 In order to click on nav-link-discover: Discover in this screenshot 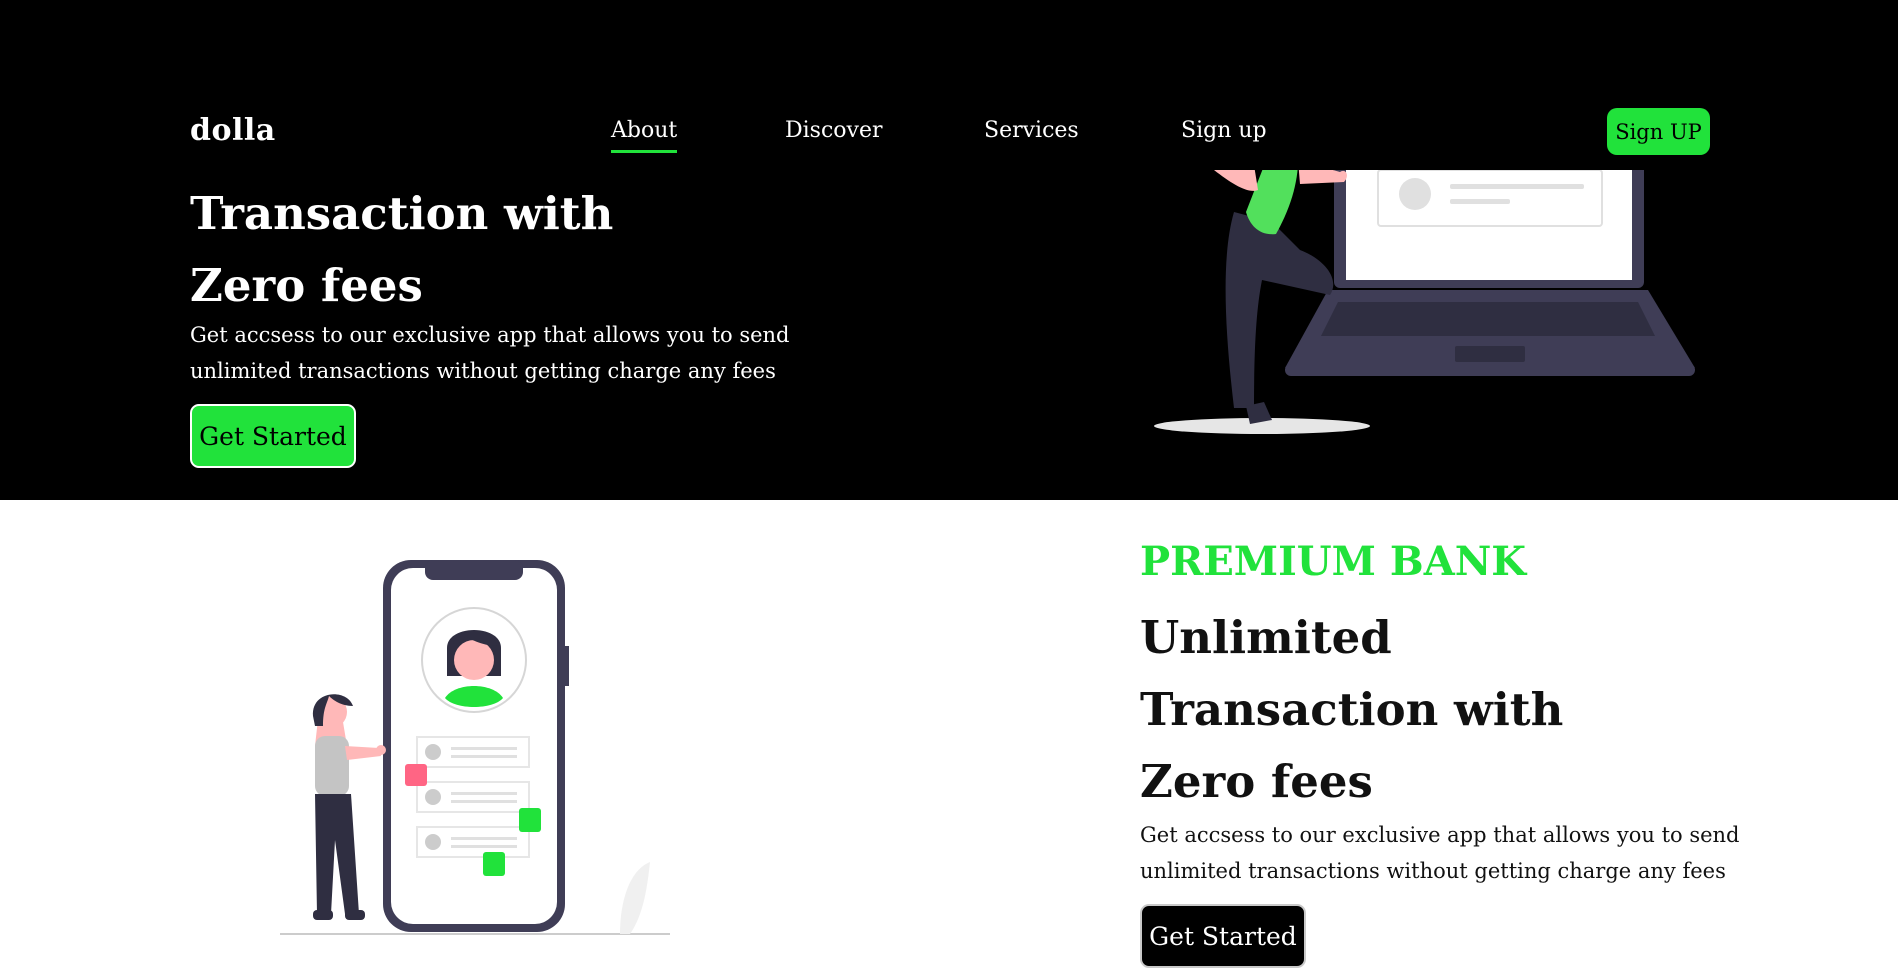, I will do `click(834, 130)`.